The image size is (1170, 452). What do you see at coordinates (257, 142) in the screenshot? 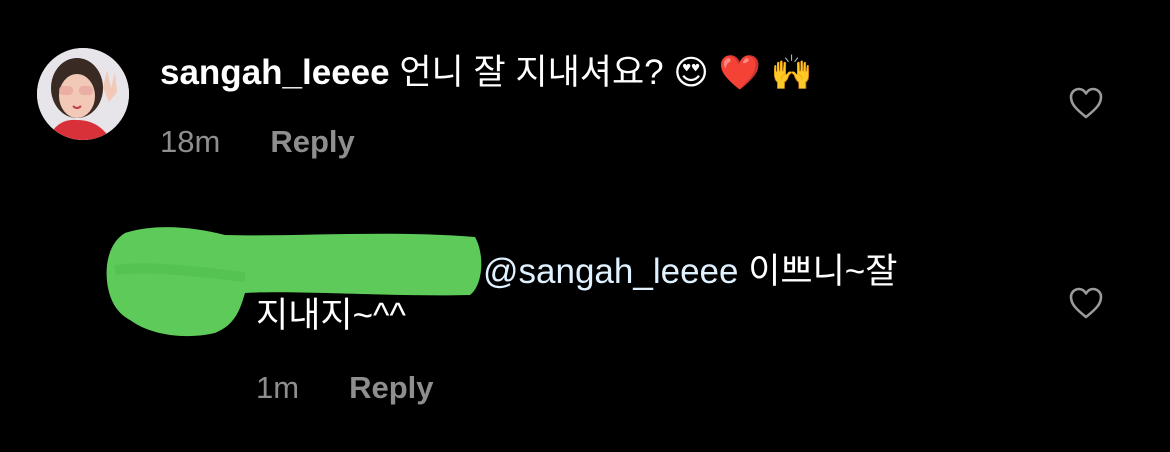
I see `comment-meta: 18m Reply` at bounding box center [257, 142].